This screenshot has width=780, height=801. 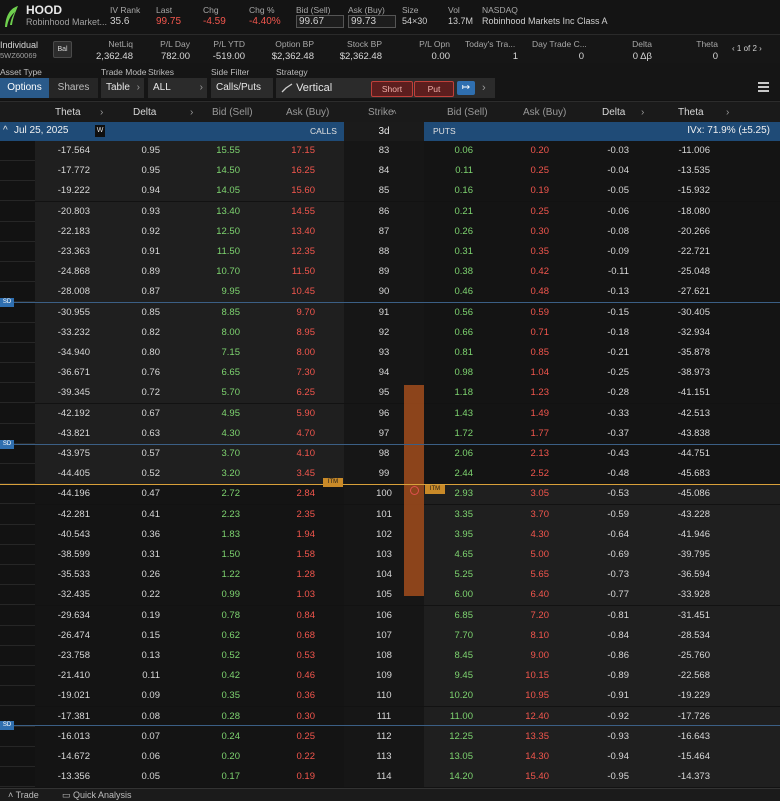 What do you see at coordinates (525, 414) in the screenshot?
I see `put-ask-cell: 1.49` at bounding box center [525, 414].